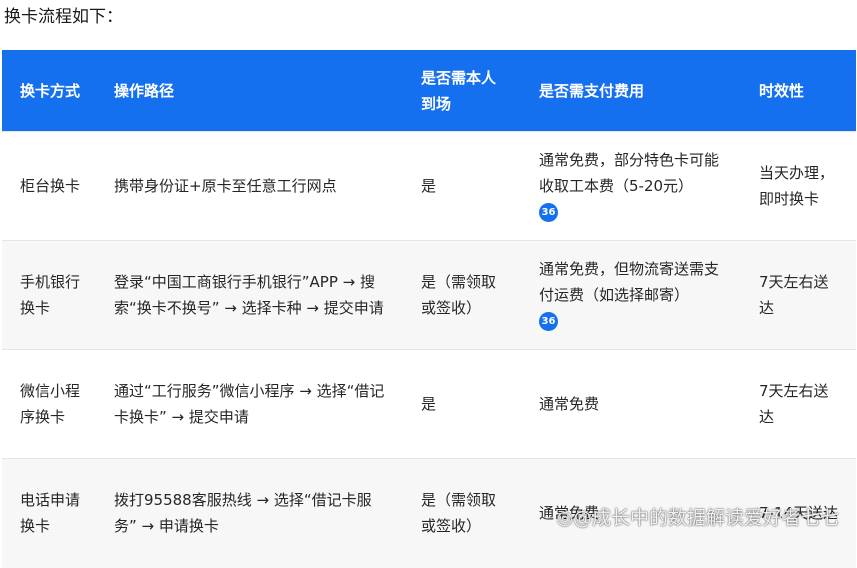 This screenshot has width=857, height=568. What do you see at coordinates (49, 404) in the screenshot?
I see `cell-method: 微信小程序换卡` at bounding box center [49, 404].